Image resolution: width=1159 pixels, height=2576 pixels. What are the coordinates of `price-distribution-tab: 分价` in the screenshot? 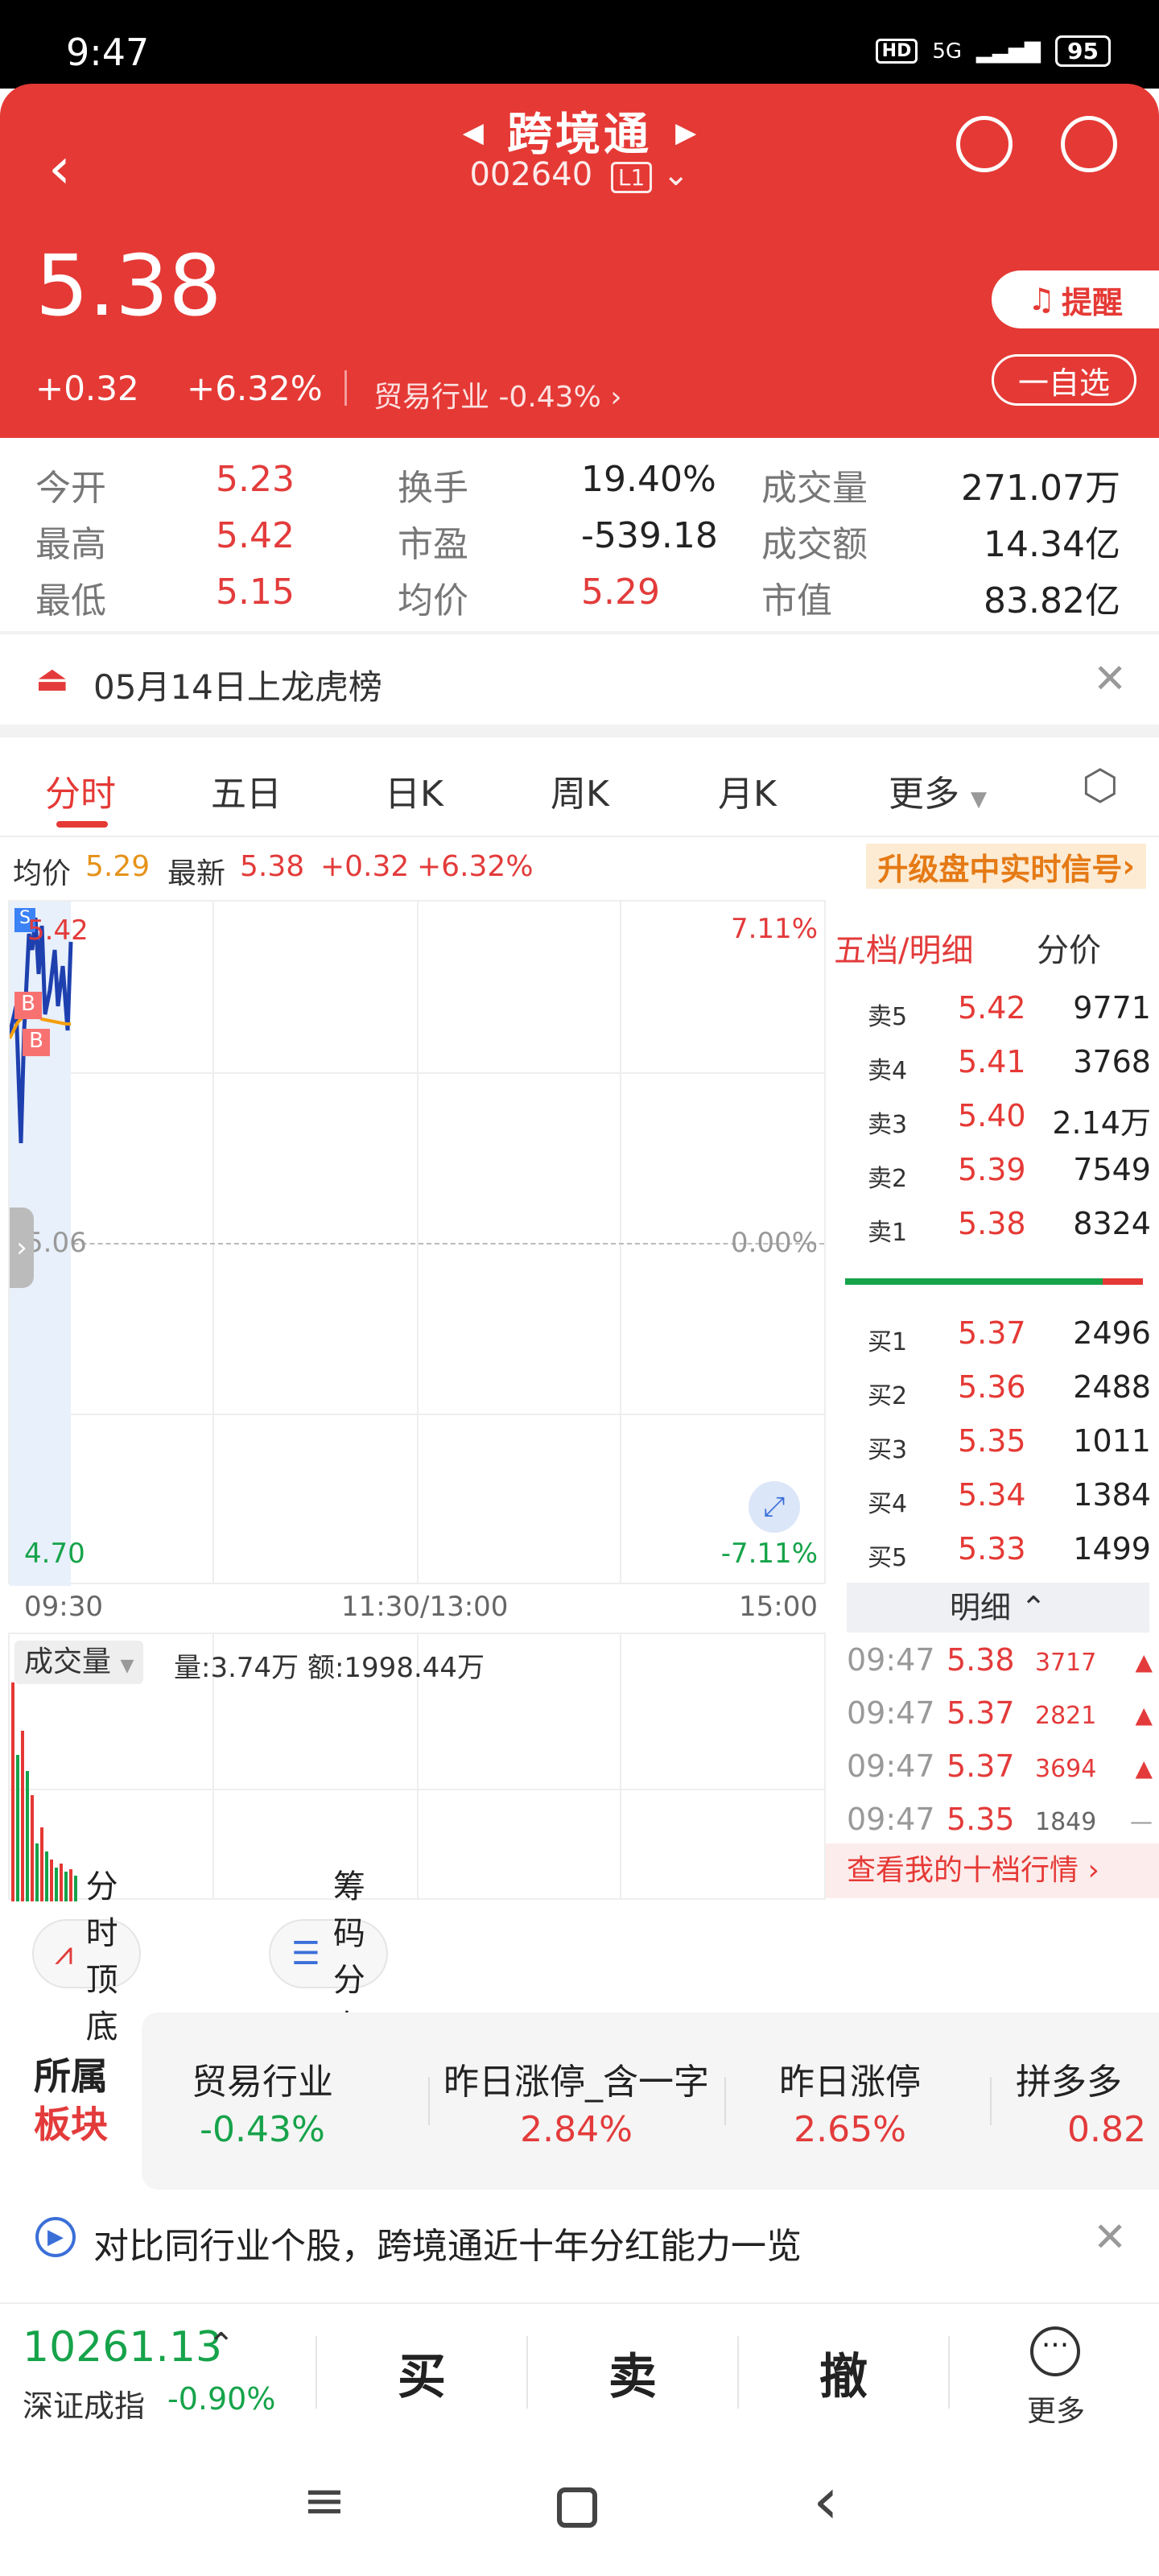 It's located at (1069, 947).